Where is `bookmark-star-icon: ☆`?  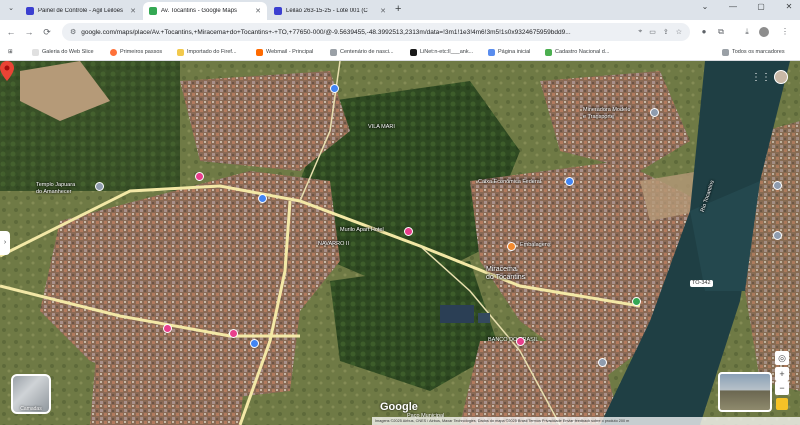
bookmark-star-icon: ☆ is located at coordinates (679, 32).